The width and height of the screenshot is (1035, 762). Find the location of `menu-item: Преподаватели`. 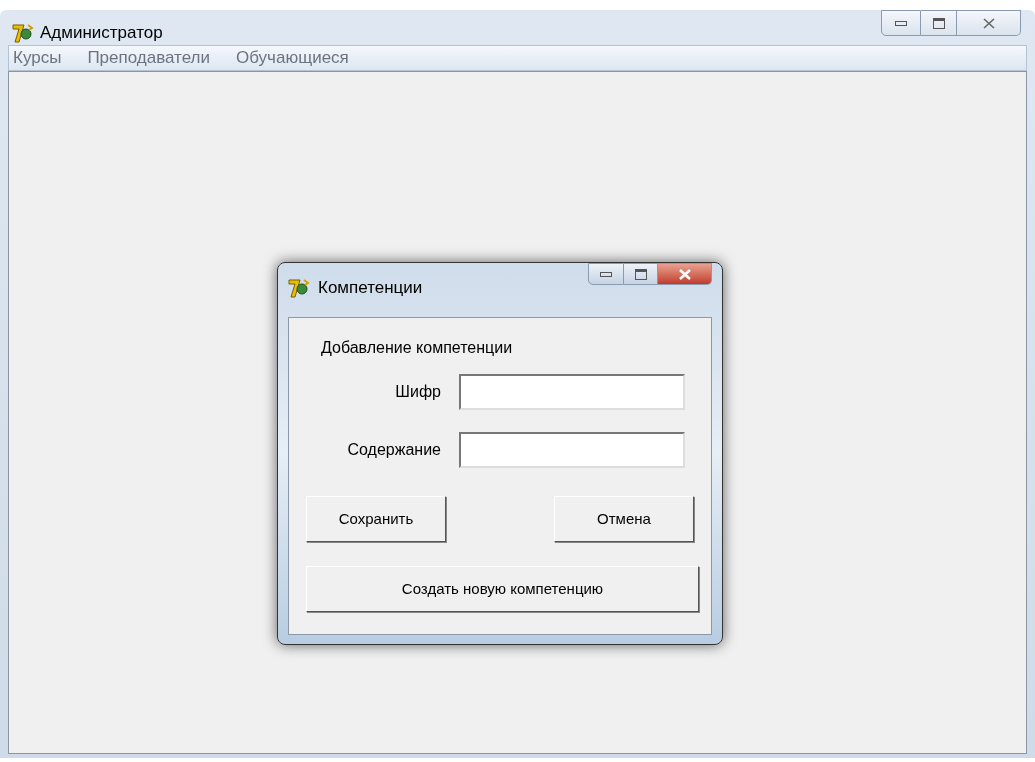

menu-item: Преподаватели is located at coordinates (148, 58).